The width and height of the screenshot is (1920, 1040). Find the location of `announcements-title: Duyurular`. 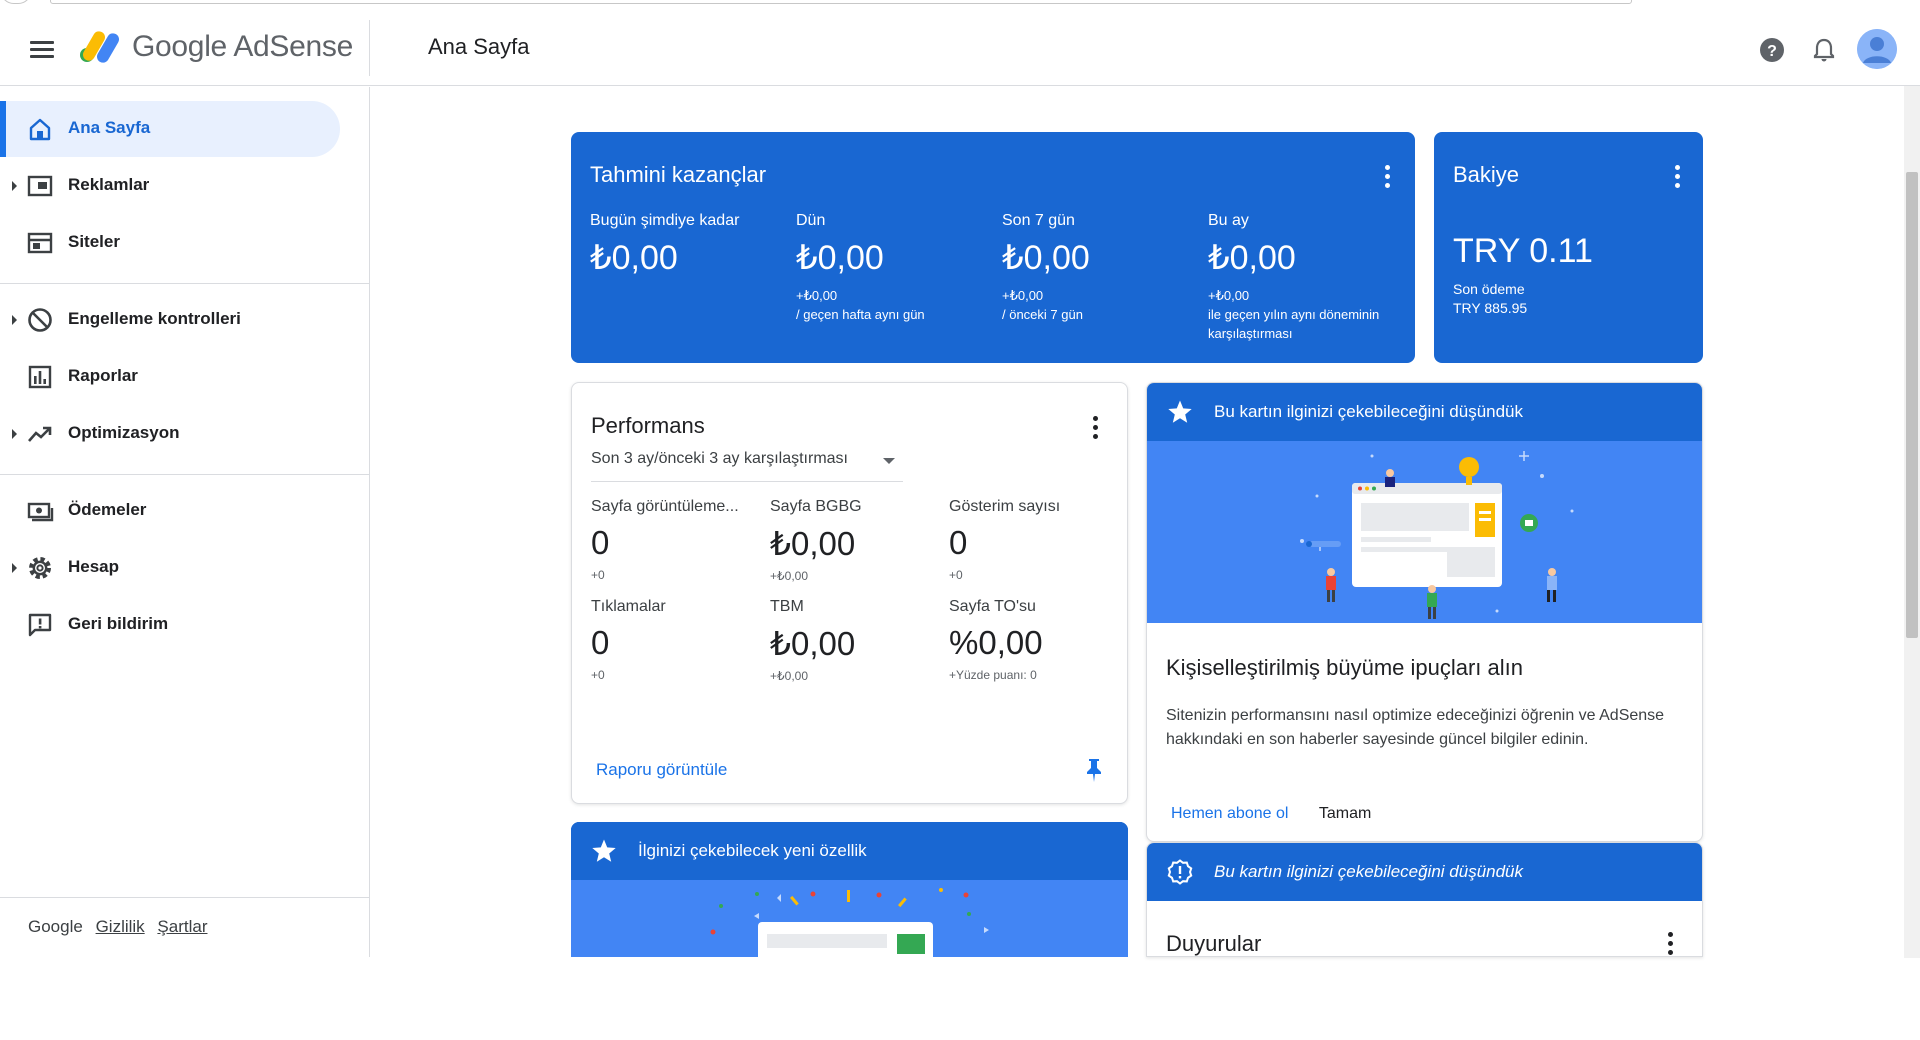

announcements-title: Duyurular is located at coordinates (1214, 943).